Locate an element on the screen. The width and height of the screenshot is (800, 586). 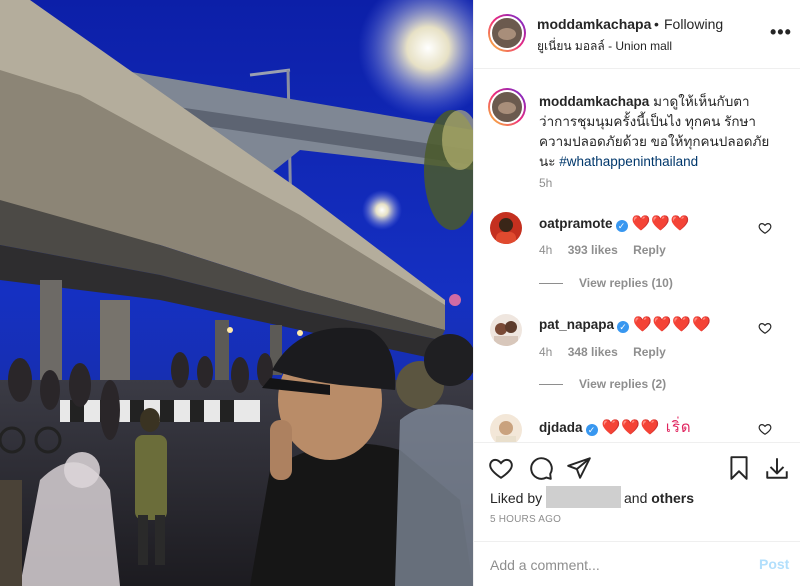
caption-username: moddamkachapa is located at coordinates (594, 101).